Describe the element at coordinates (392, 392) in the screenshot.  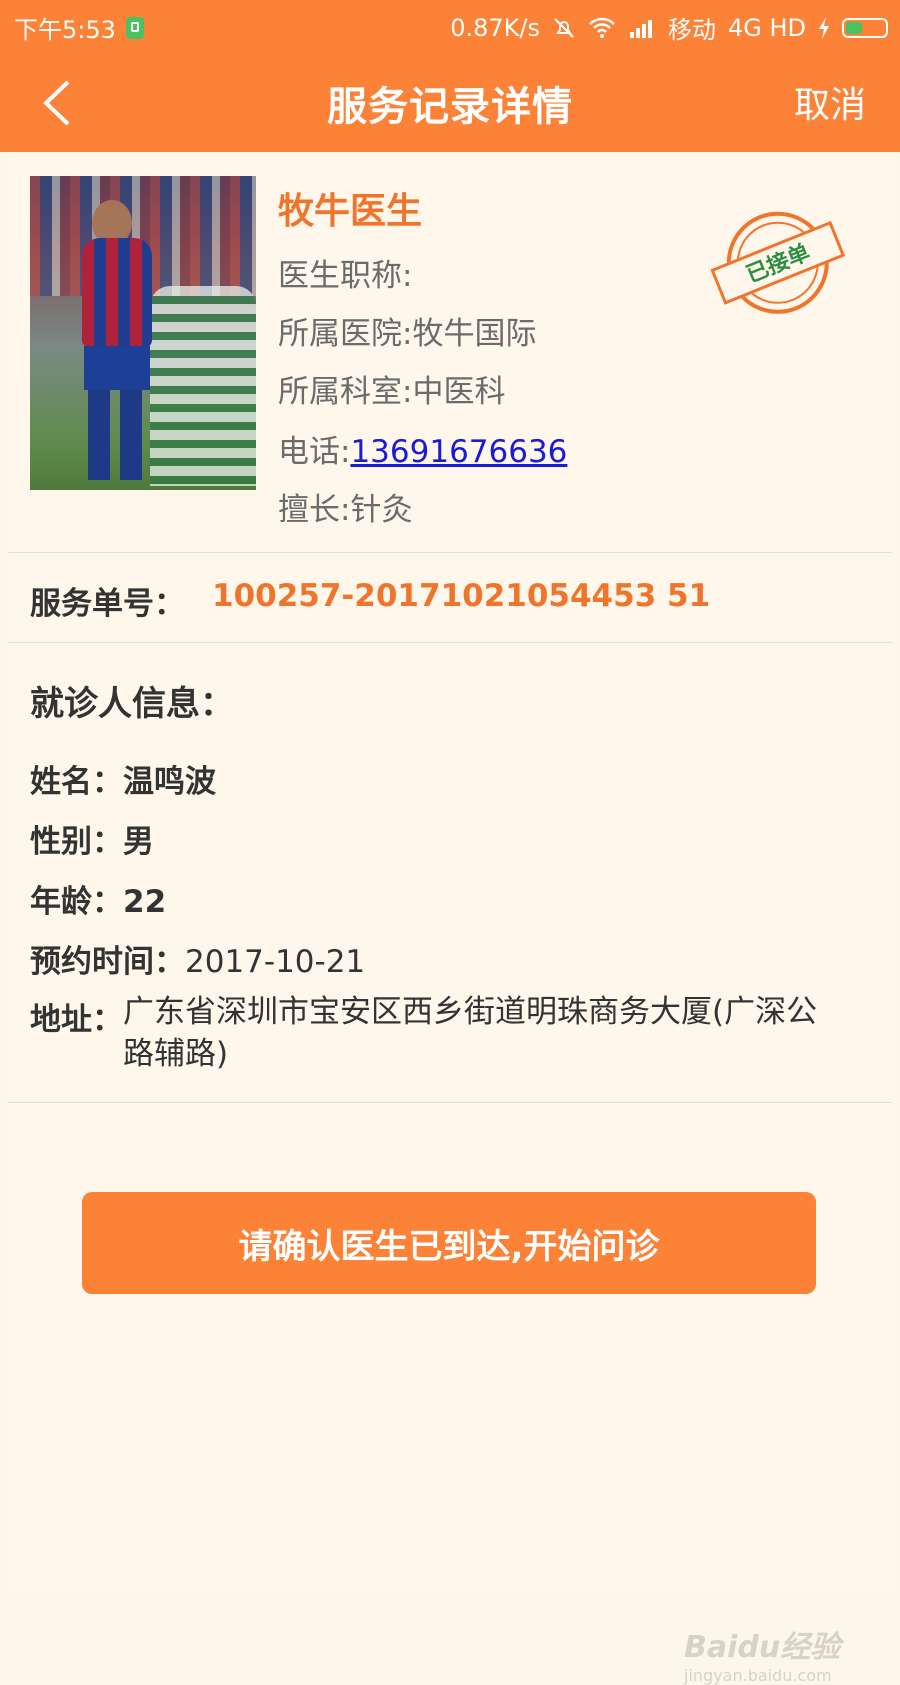
I see `doctor-department: 所属科室:中医科` at that location.